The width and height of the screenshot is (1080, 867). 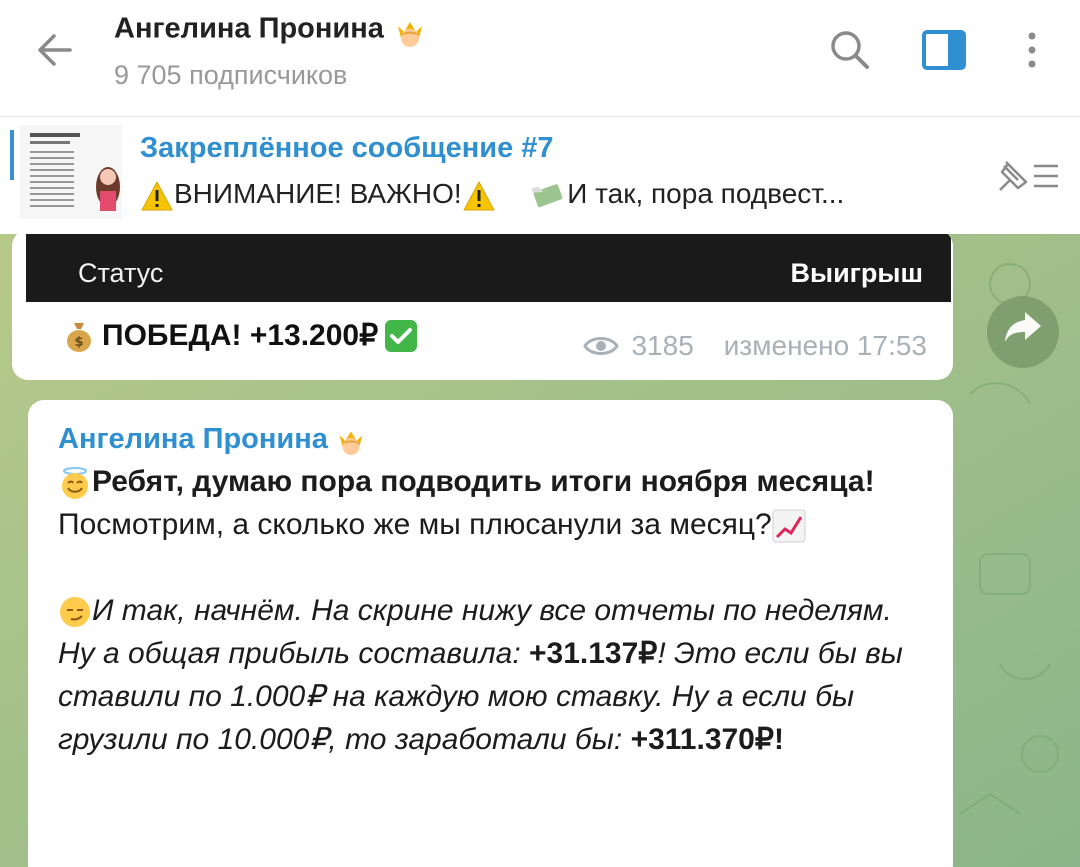 I want to click on pinned-list-icon, so click(x=1028, y=176).